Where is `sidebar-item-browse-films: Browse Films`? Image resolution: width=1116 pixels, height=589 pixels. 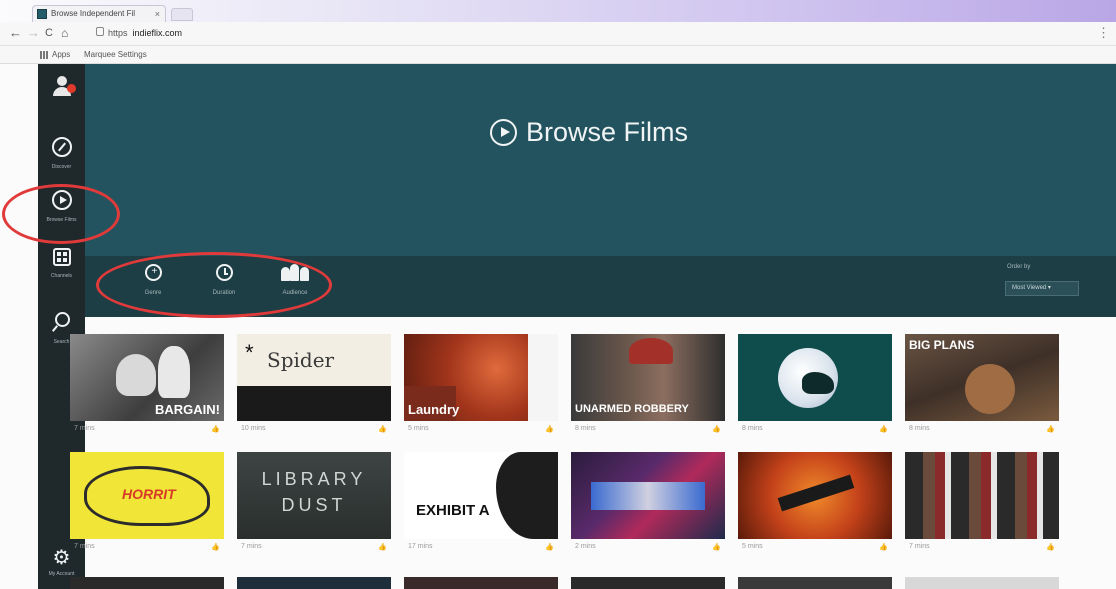 sidebar-item-browse-films: Browse Films is located at coordinates (61, 206).